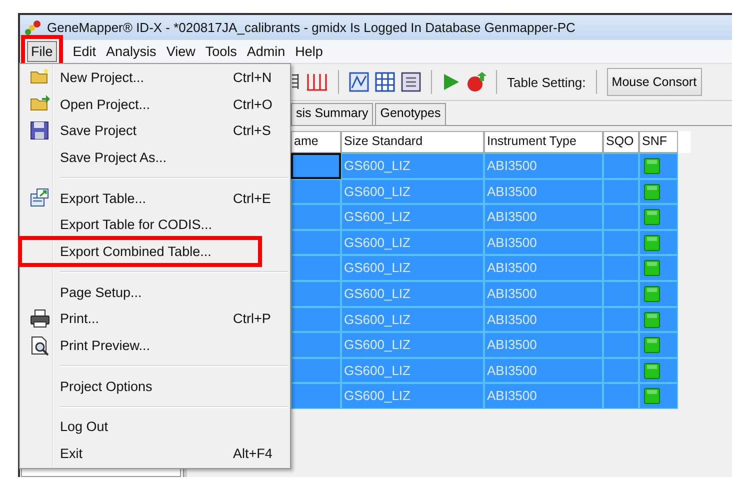  What do you see at coordinates (410, 114) in the screenshot?
I see `tab: Genotypes` at bounding box center [410, 114].